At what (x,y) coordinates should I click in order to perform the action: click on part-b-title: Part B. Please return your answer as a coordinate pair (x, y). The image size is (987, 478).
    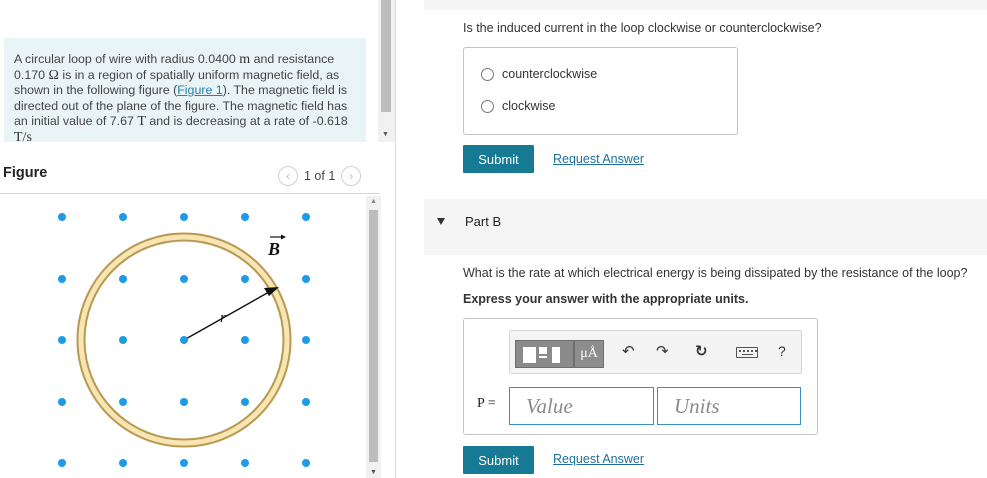
    Looking at the image, I should click on (483, 221).